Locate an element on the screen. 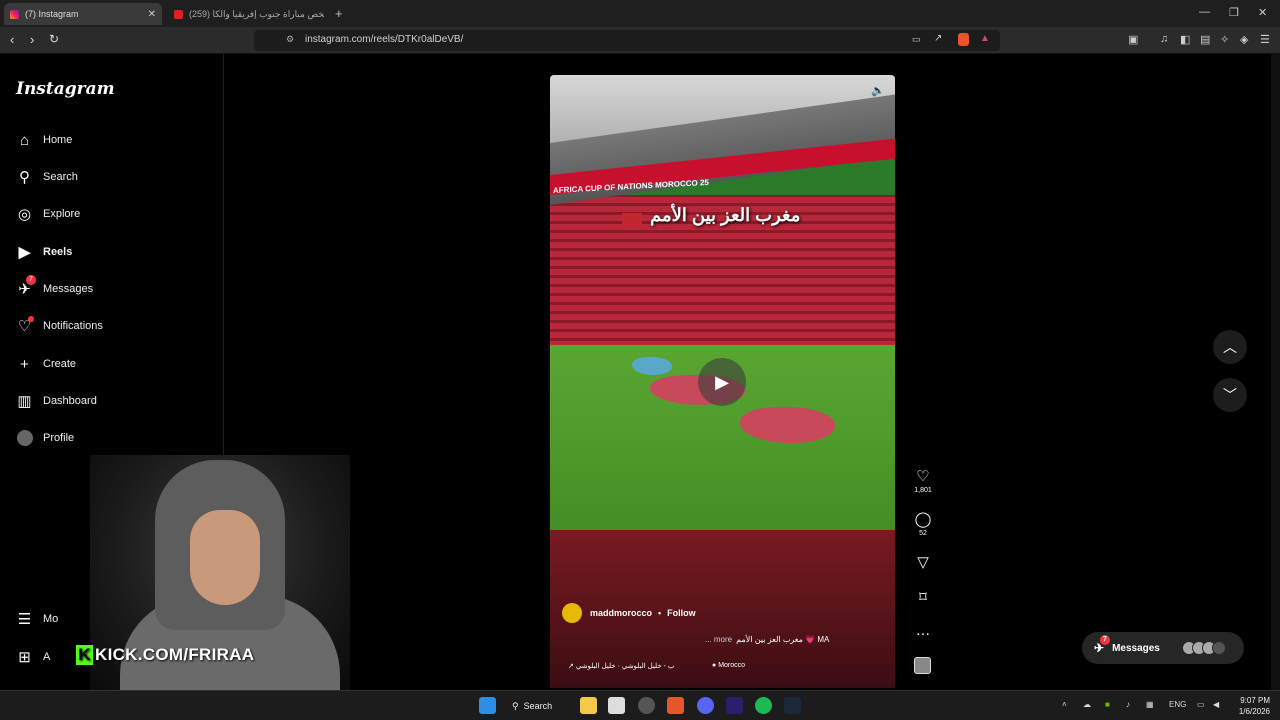 The image size is (1280, 720). page-scrollbar is located at coordinates (1275, 372).